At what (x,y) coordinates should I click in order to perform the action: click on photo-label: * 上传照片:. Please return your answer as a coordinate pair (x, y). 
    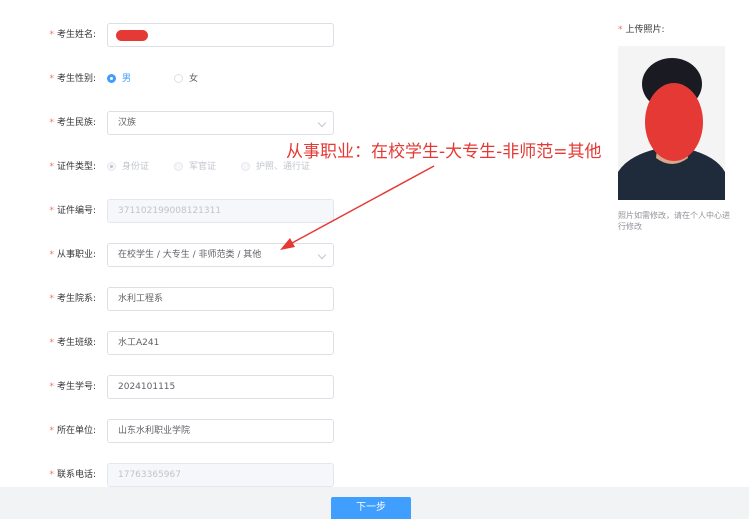
    Looking at the image, I should click on (641, 28).